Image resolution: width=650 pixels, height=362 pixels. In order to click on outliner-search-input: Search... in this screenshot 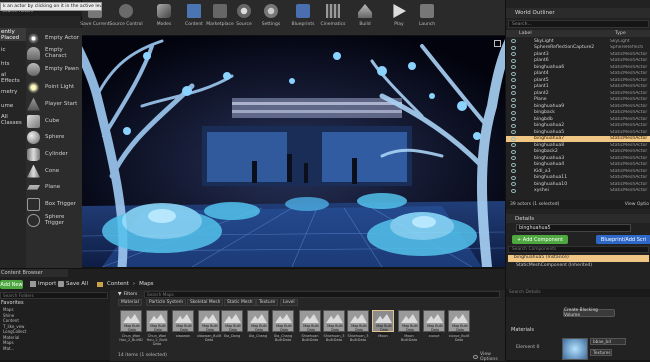, I will do `click(578, 24)`.